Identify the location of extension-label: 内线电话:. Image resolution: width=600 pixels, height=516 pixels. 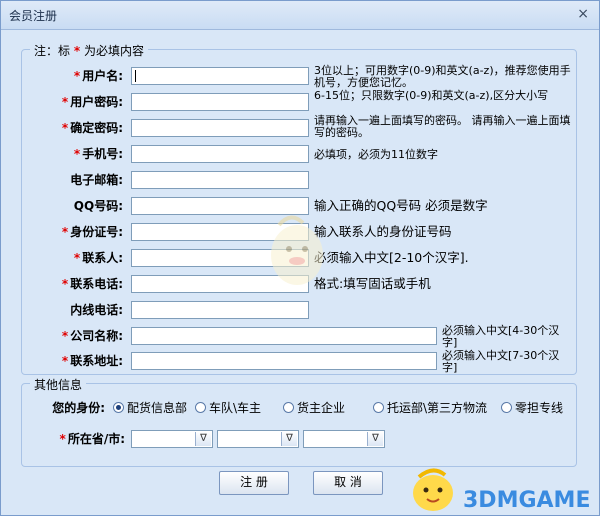
(96, 310).